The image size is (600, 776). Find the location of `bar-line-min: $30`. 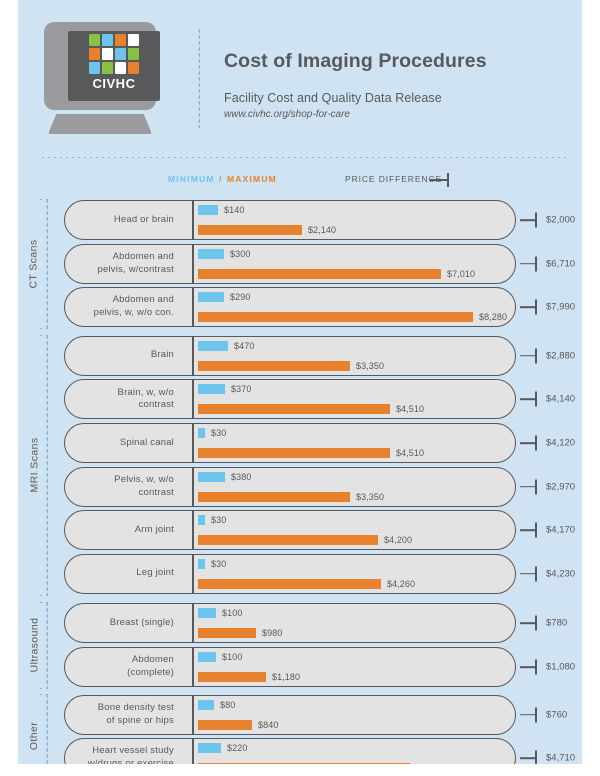

bar-line-min: $30 is located at coordinates (212, 433).